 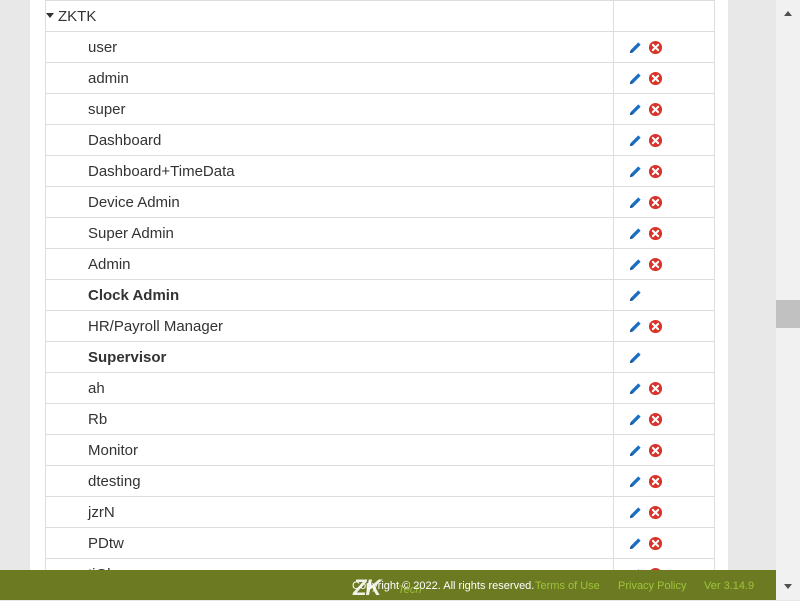 What do you see at coordinates (77, 16) in the screenshot?
I see `group-name: ZKTK` at bounding box center [77, 16].